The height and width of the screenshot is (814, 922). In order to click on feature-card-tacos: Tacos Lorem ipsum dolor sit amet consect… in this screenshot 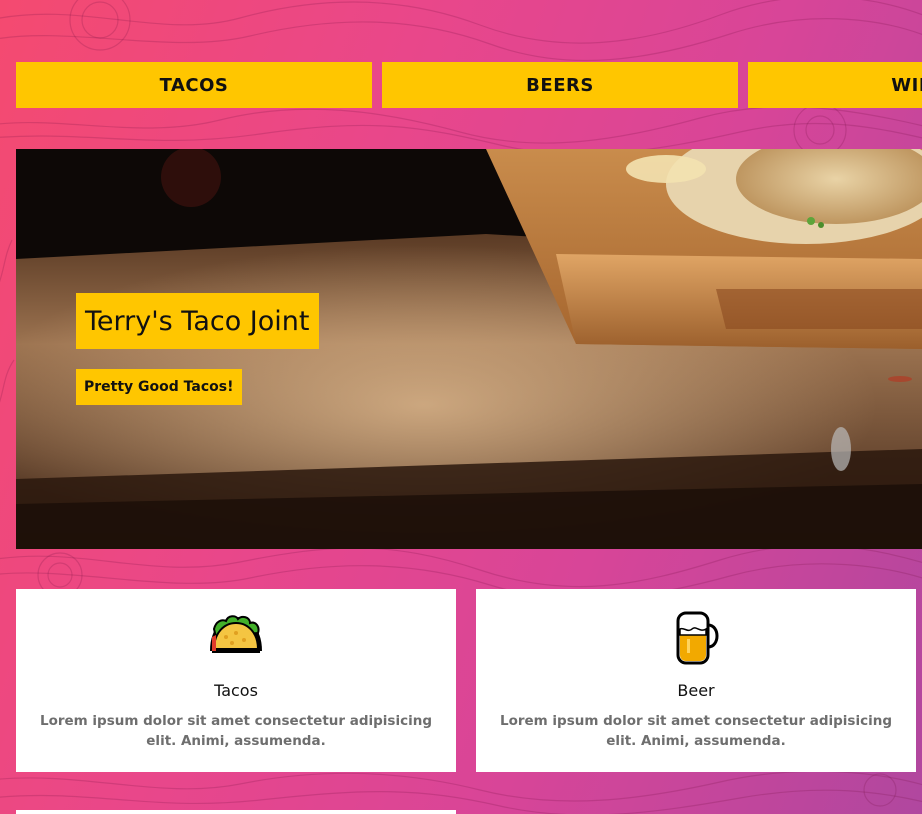, I will do `click(236, 680)`.